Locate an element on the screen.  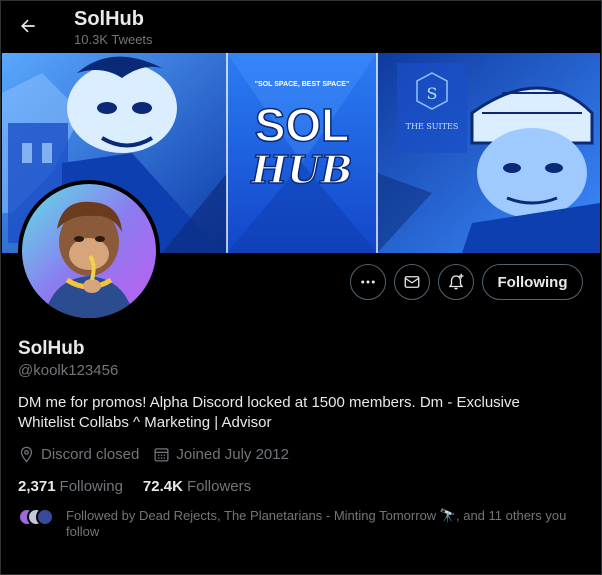
ape-illustration-right is located at coordinates (531, 169).